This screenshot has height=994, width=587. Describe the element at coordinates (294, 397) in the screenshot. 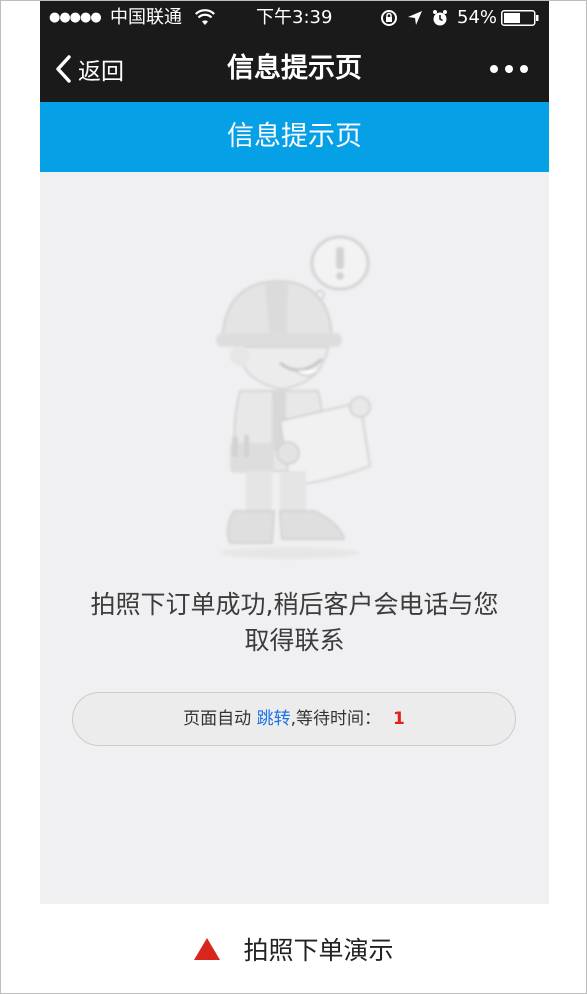

I see `worker-with-blueprint-icon` at that location.